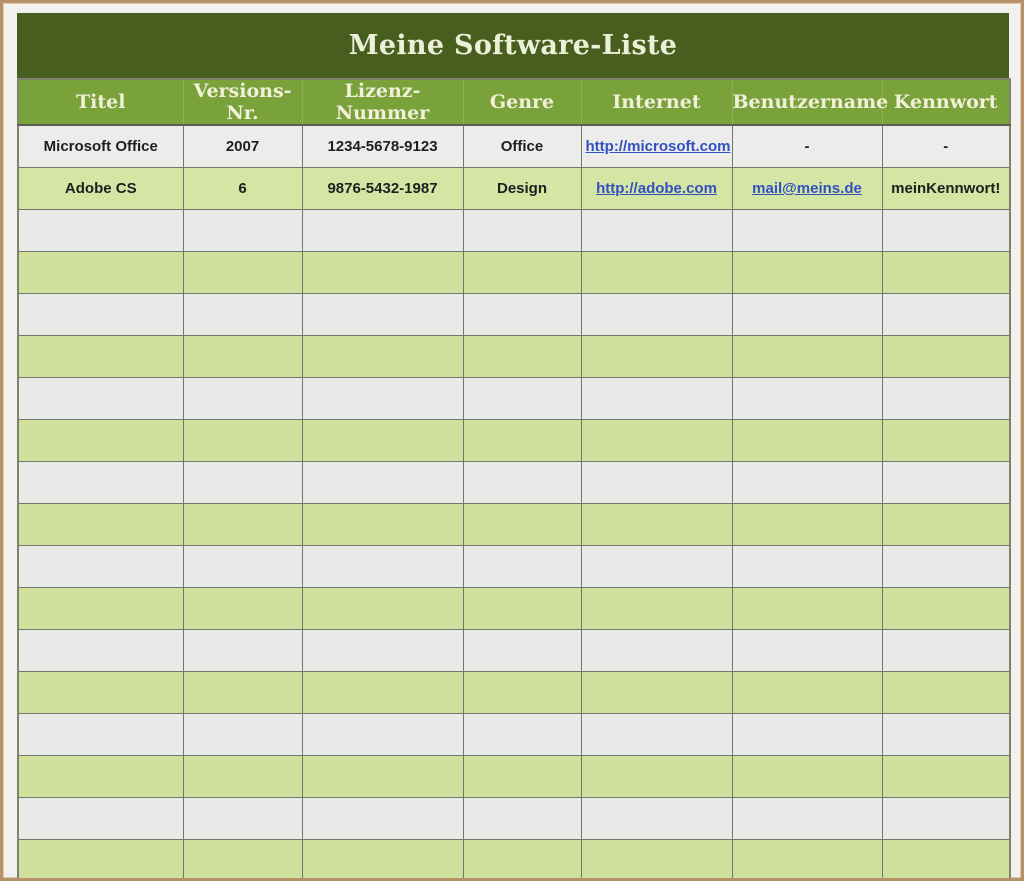 This screenshot has width=1024, height=881. What do you see at coordinates (382, 188) in the screenshot?
I see `cell-lizenz-nummer: 9876-5432-1987` at bounding box center [382, 188].